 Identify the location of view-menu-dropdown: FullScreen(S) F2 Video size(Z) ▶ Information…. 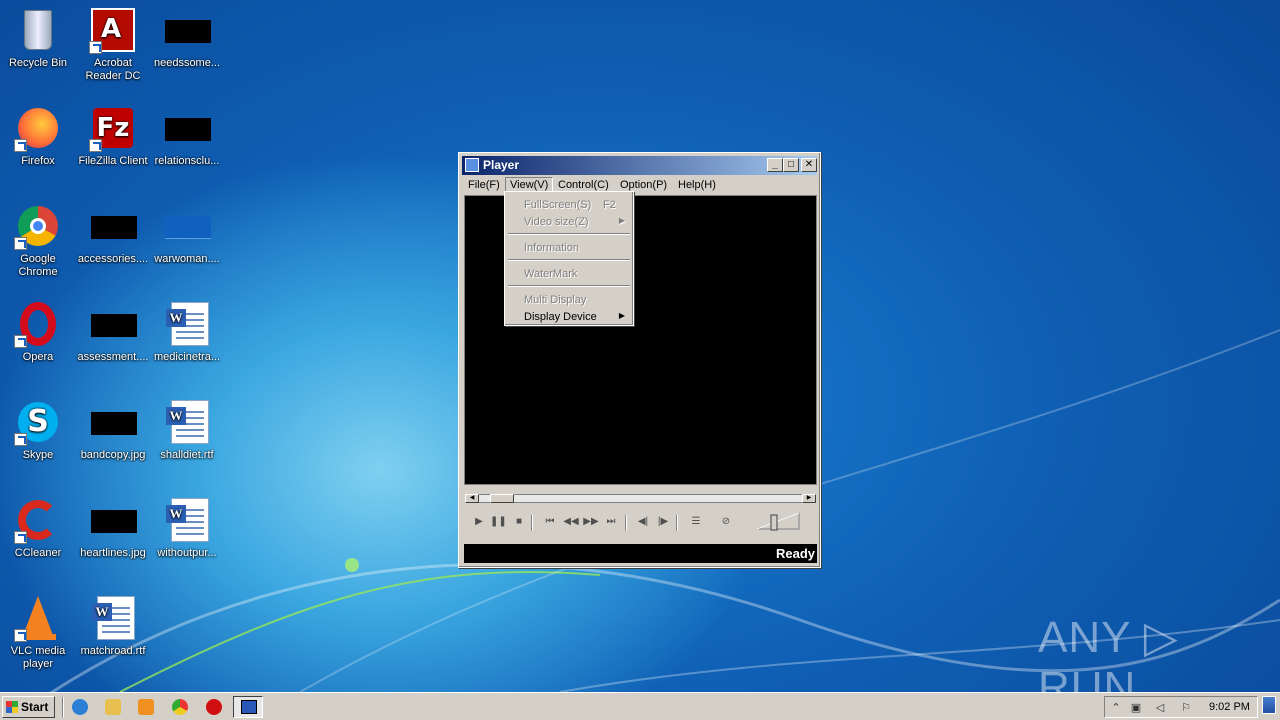
(569, 258).